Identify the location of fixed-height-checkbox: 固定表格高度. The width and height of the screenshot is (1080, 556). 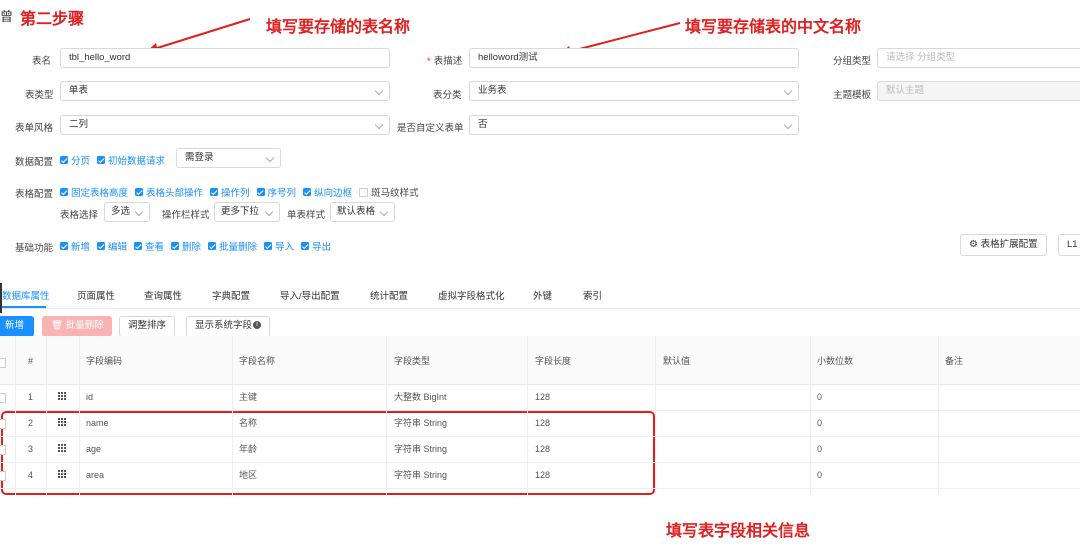
(94, 192).